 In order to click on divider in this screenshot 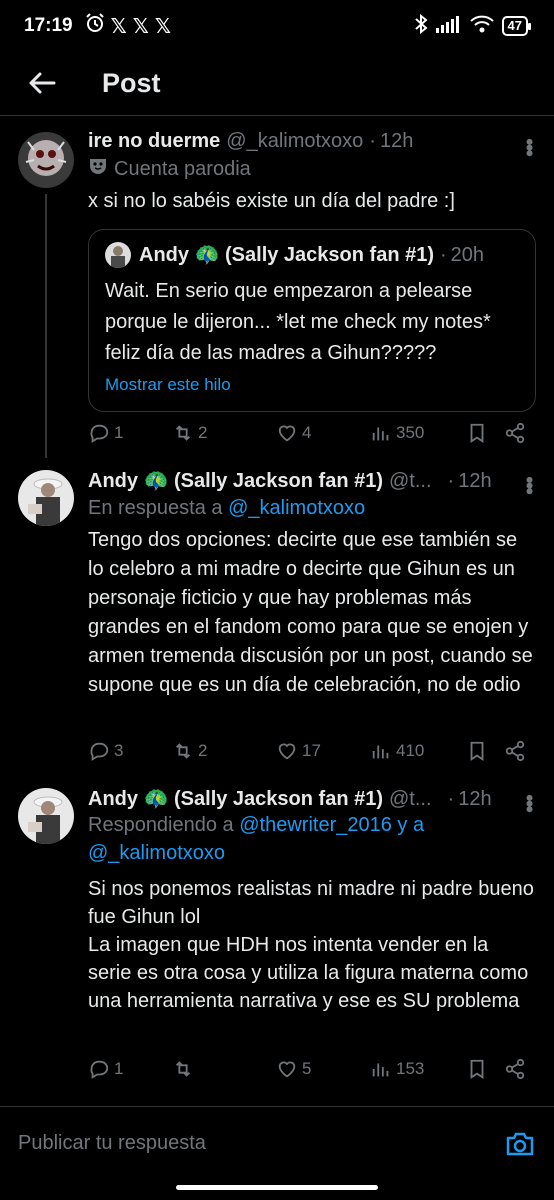, I will do `click(277, 115)`.